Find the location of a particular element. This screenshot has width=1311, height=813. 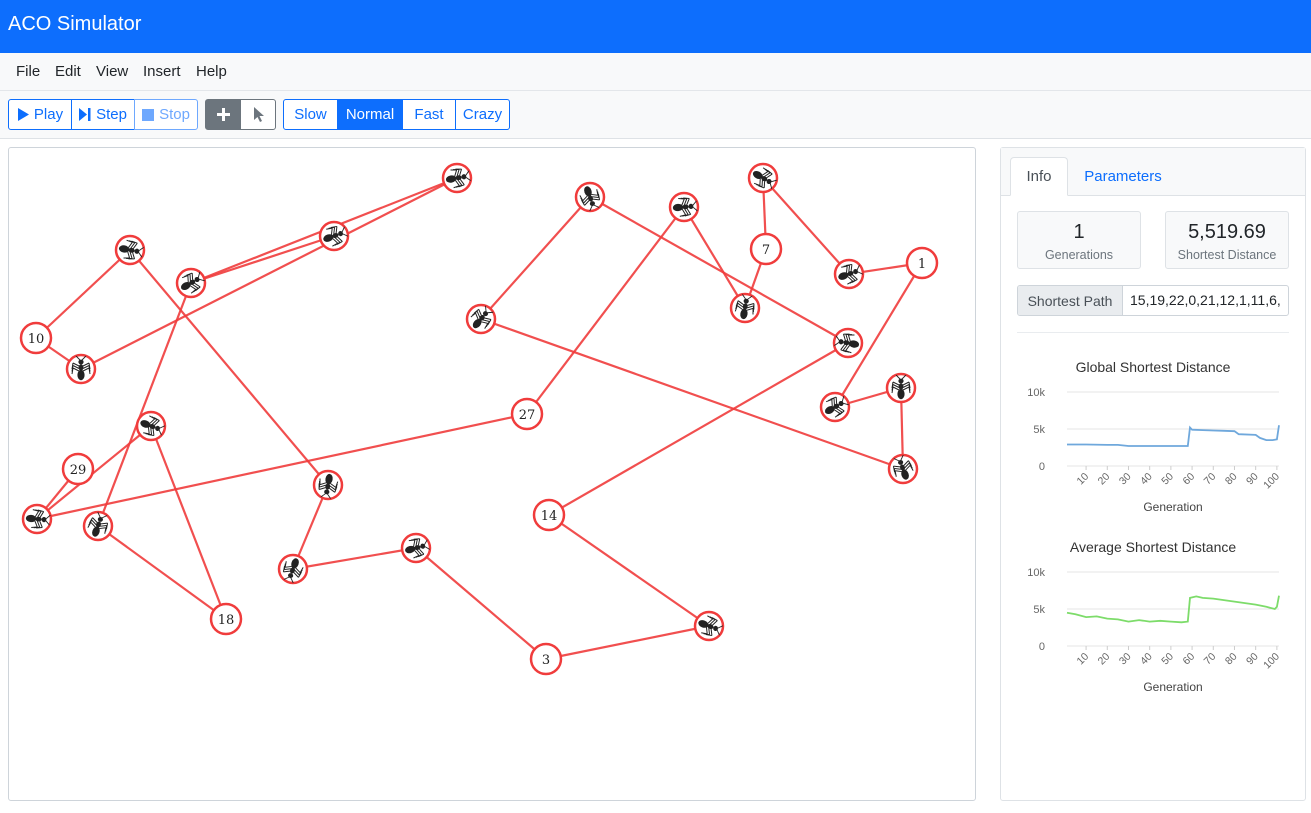

play-label: Play is located at coordinates (48, 114).